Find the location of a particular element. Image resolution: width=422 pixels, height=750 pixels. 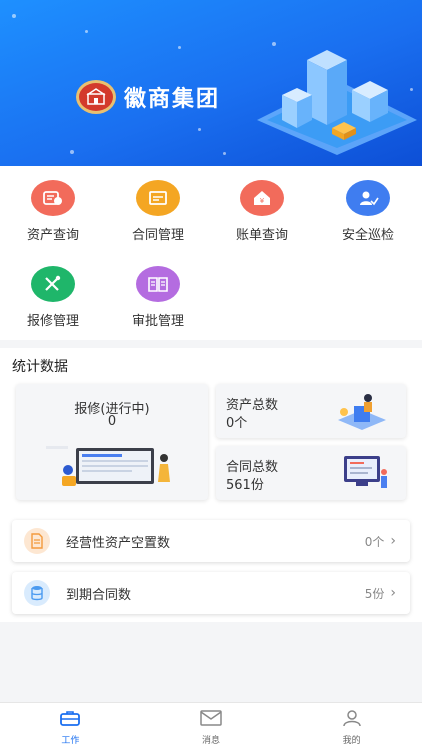

contract-total-card: 合同总数 561份 is located at coordinates (311, 473).